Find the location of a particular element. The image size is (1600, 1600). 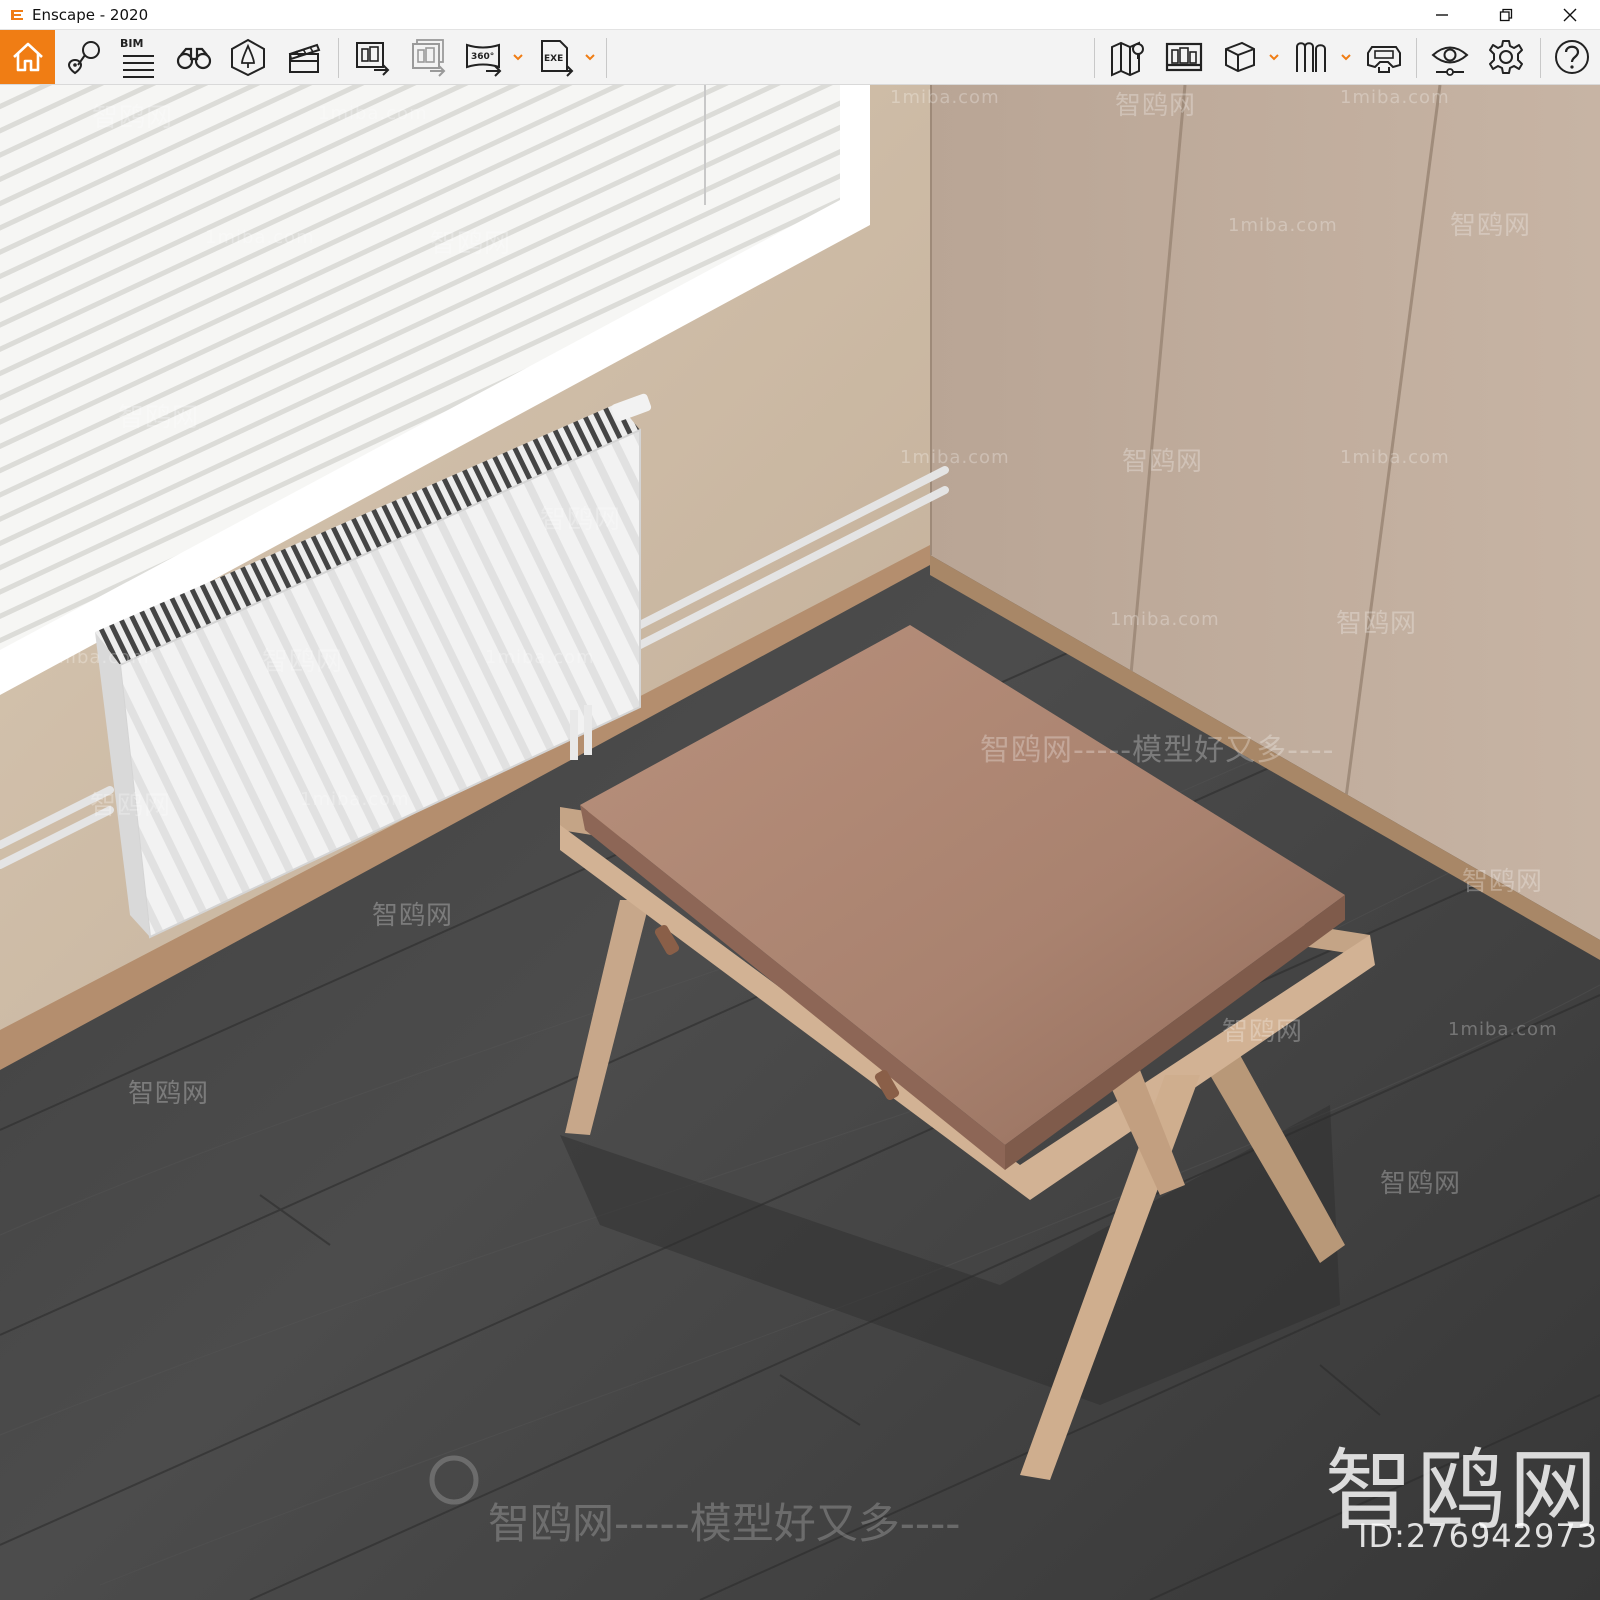

panorama-export-button: 360° is located at coordinates (484, 57).